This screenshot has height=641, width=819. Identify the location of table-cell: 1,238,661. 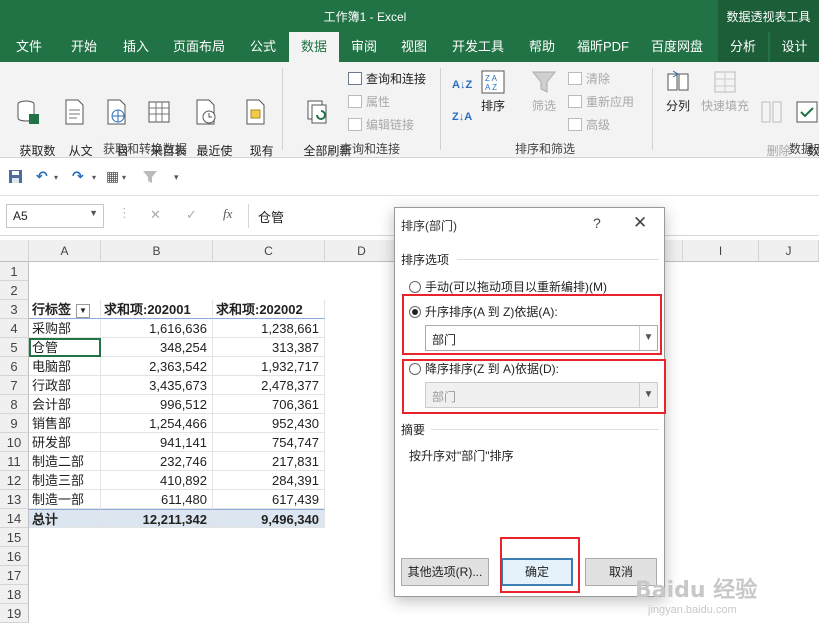
(269, 328).